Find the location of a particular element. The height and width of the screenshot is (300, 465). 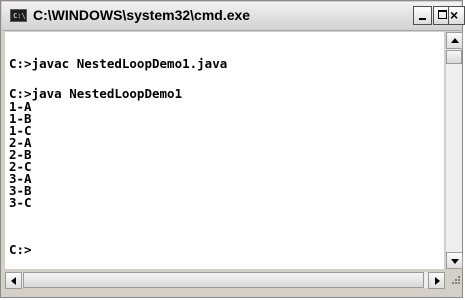

horizontal-scrollbar is located at coordinates (225, 280).